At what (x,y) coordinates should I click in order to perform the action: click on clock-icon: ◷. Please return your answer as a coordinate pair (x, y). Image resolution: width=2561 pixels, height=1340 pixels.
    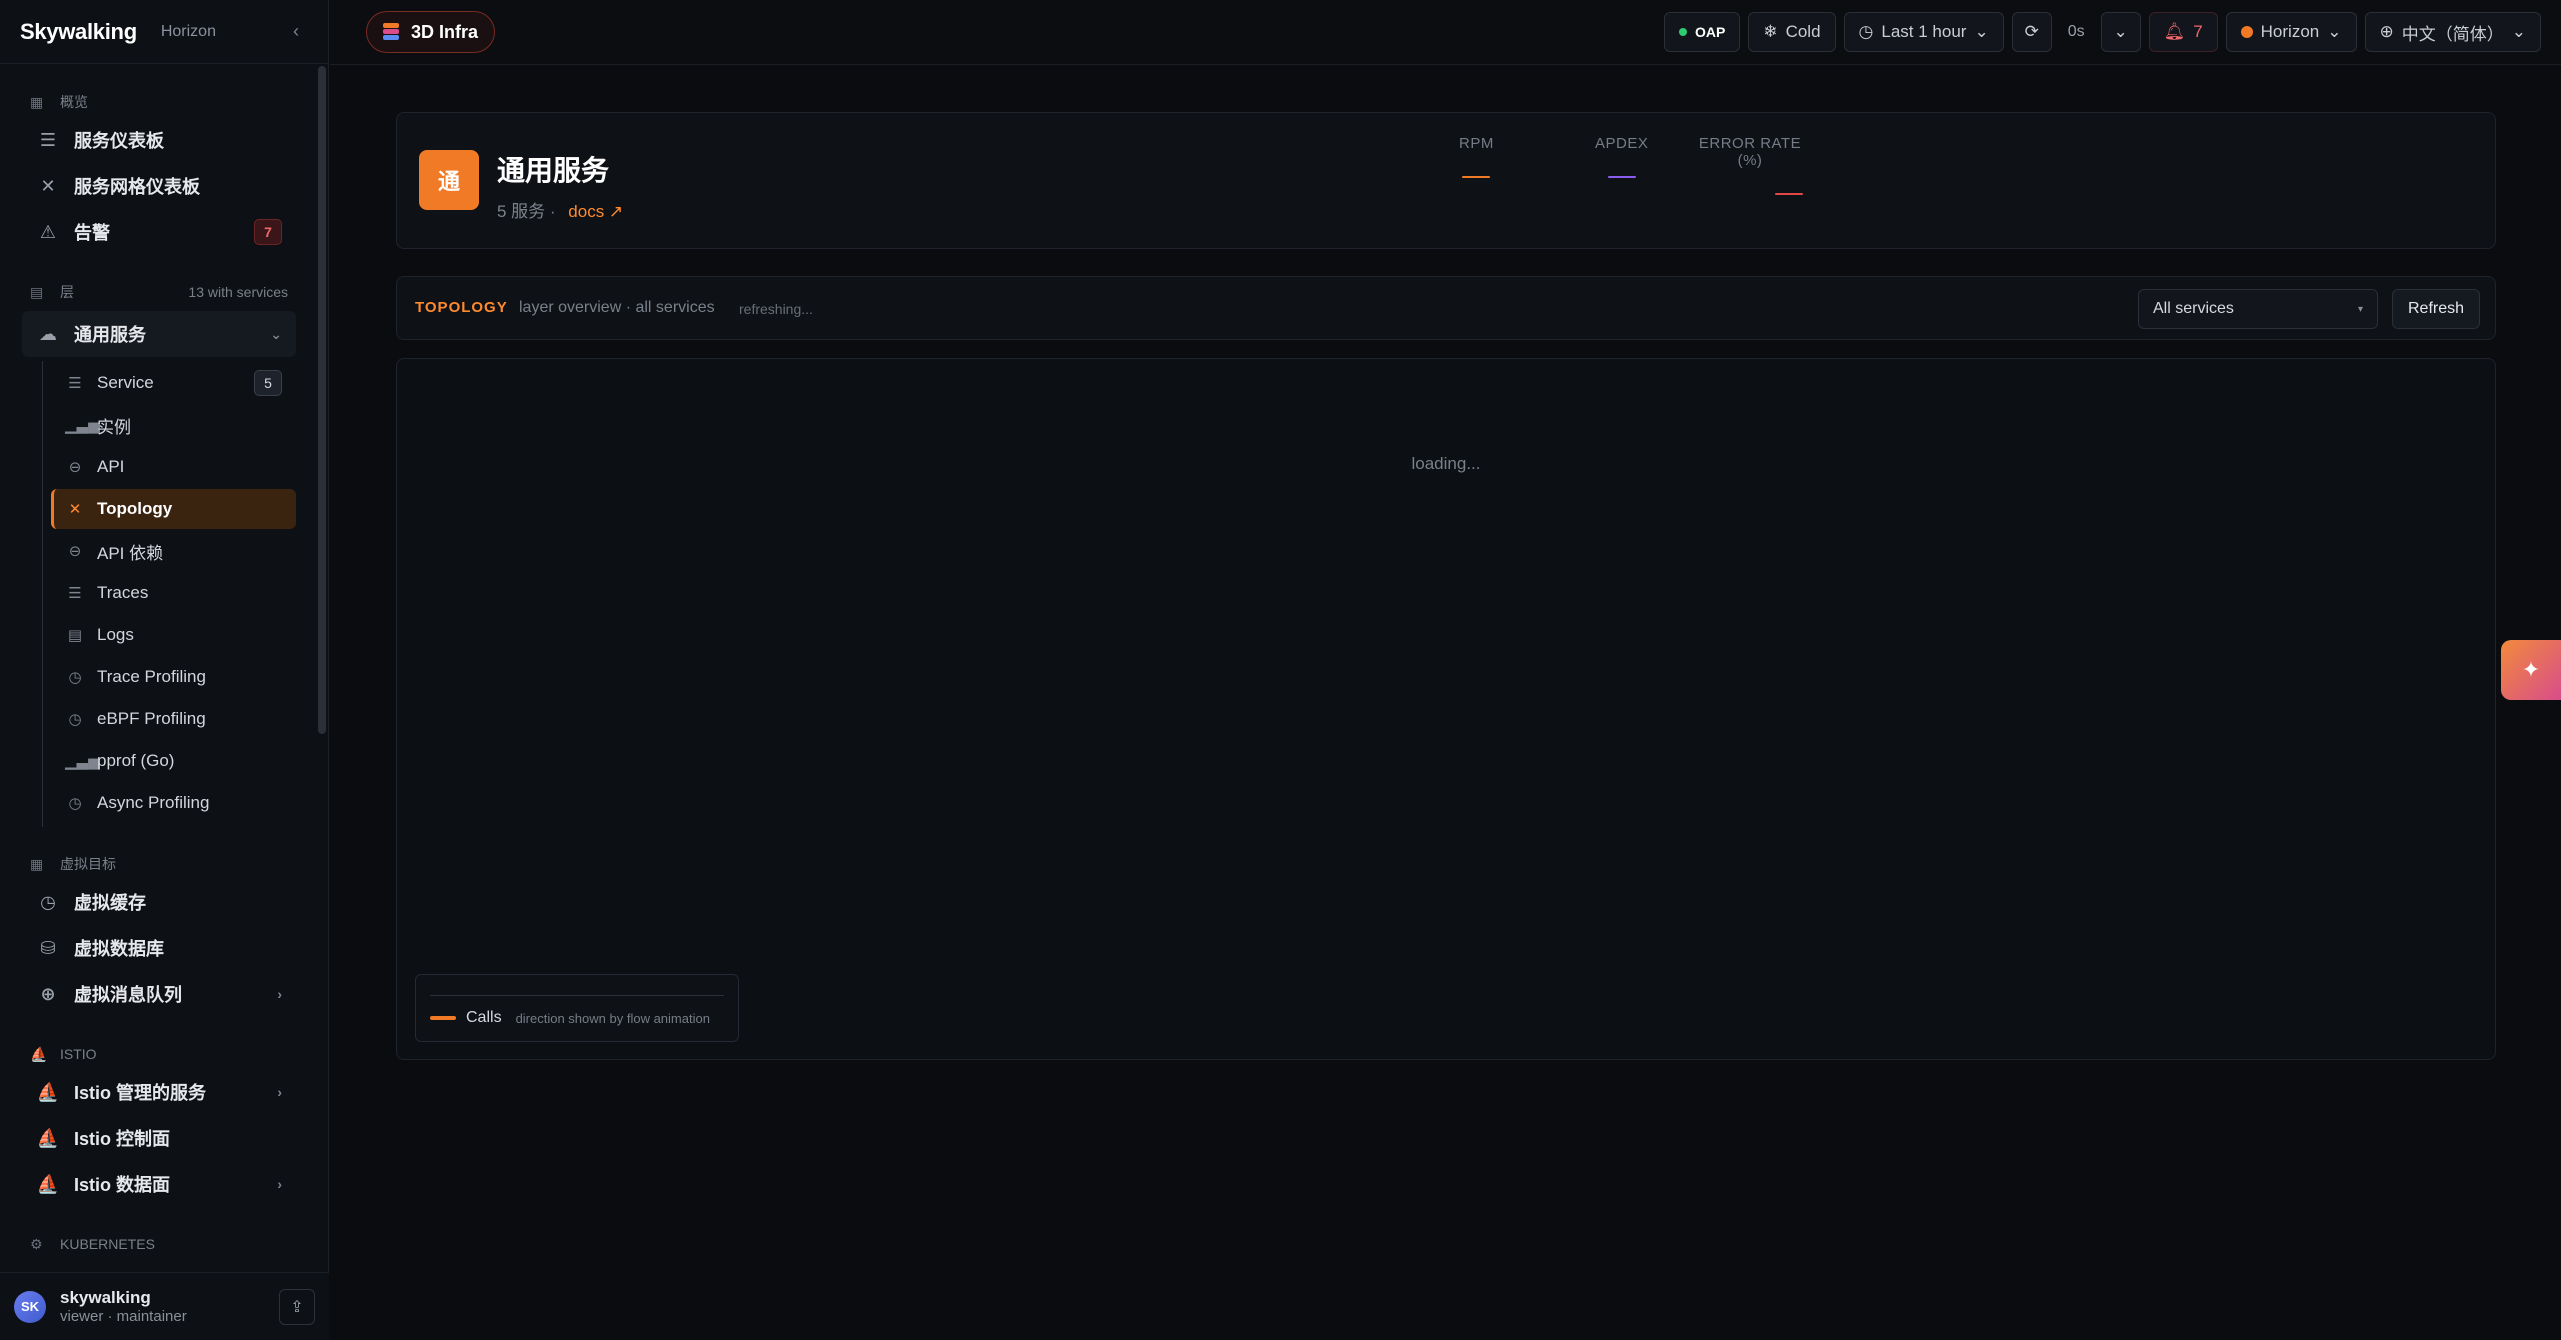
    Looking at the image, I should click on (1866, 31).